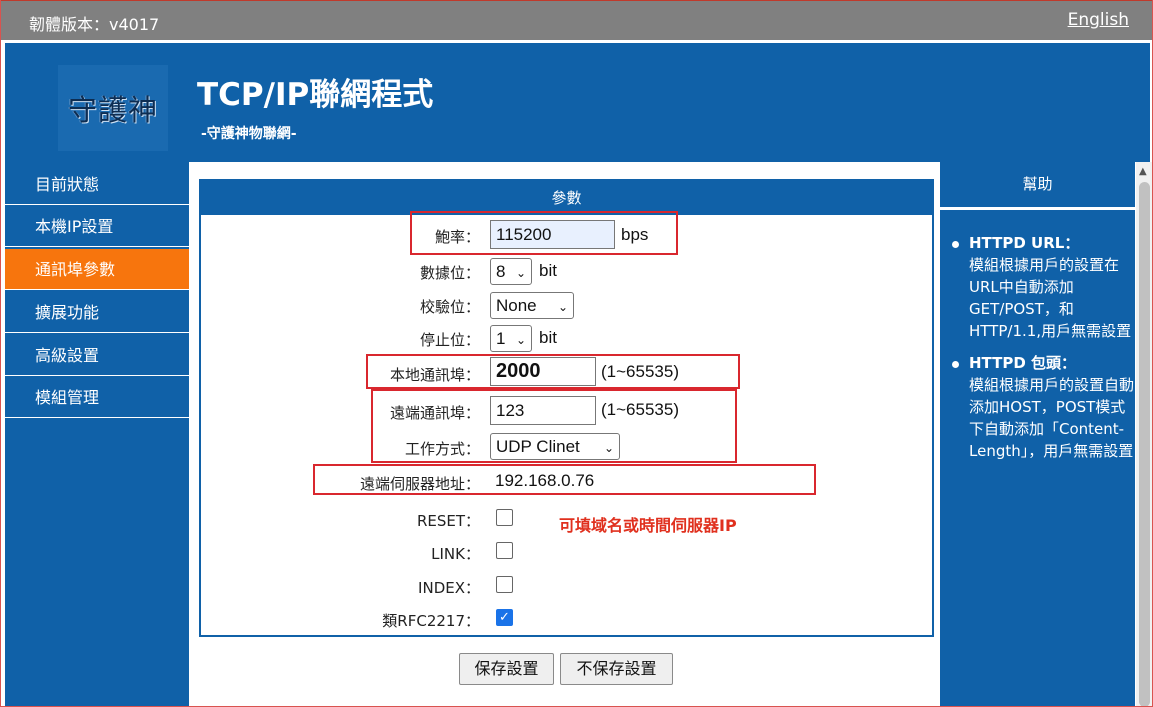 Image resolution: width=1153 pixels, height=707 pixels. I want to click on link-checkbox, so click(504, 550).